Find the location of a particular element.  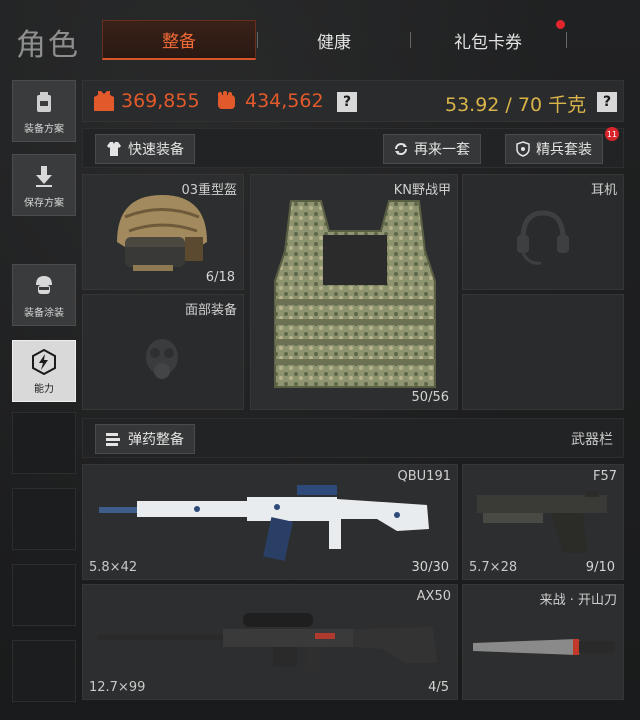

sidearm-slot: F57 5.7×28 9/10 is located at coordinates (543, 522).